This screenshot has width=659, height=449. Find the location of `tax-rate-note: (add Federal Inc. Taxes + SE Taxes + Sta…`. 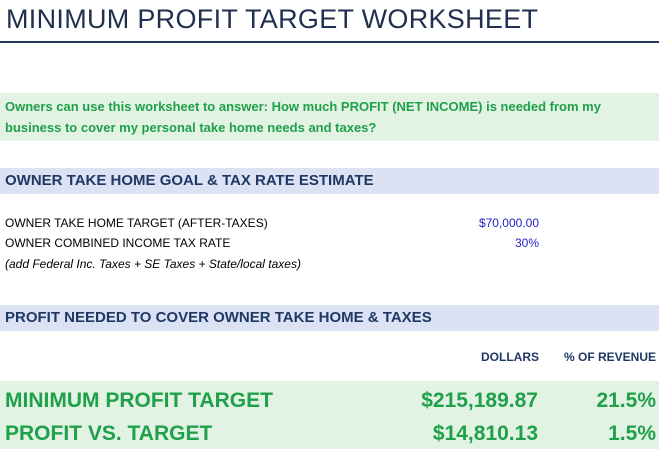

tax-rate-note: (add Federal Inc. Taxes + SE Taxes + Sta… is located at coordinates (153, 264).